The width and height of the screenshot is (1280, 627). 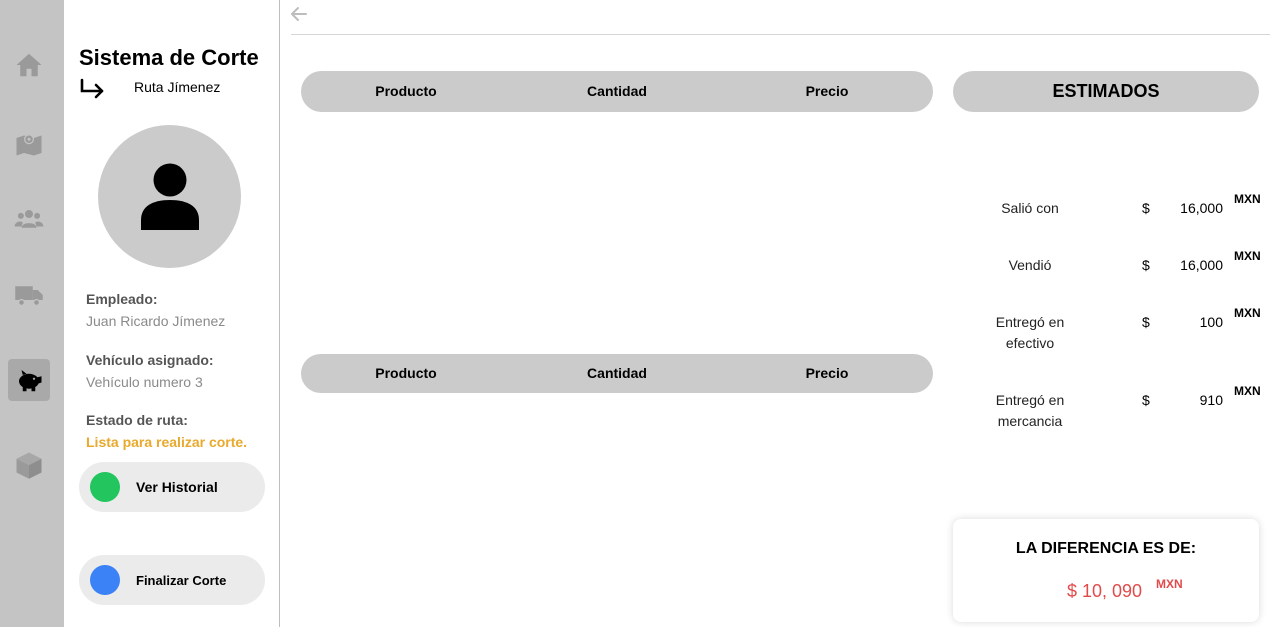 I want to click on difference-unit: MXN, so click(x=1169, y=584).